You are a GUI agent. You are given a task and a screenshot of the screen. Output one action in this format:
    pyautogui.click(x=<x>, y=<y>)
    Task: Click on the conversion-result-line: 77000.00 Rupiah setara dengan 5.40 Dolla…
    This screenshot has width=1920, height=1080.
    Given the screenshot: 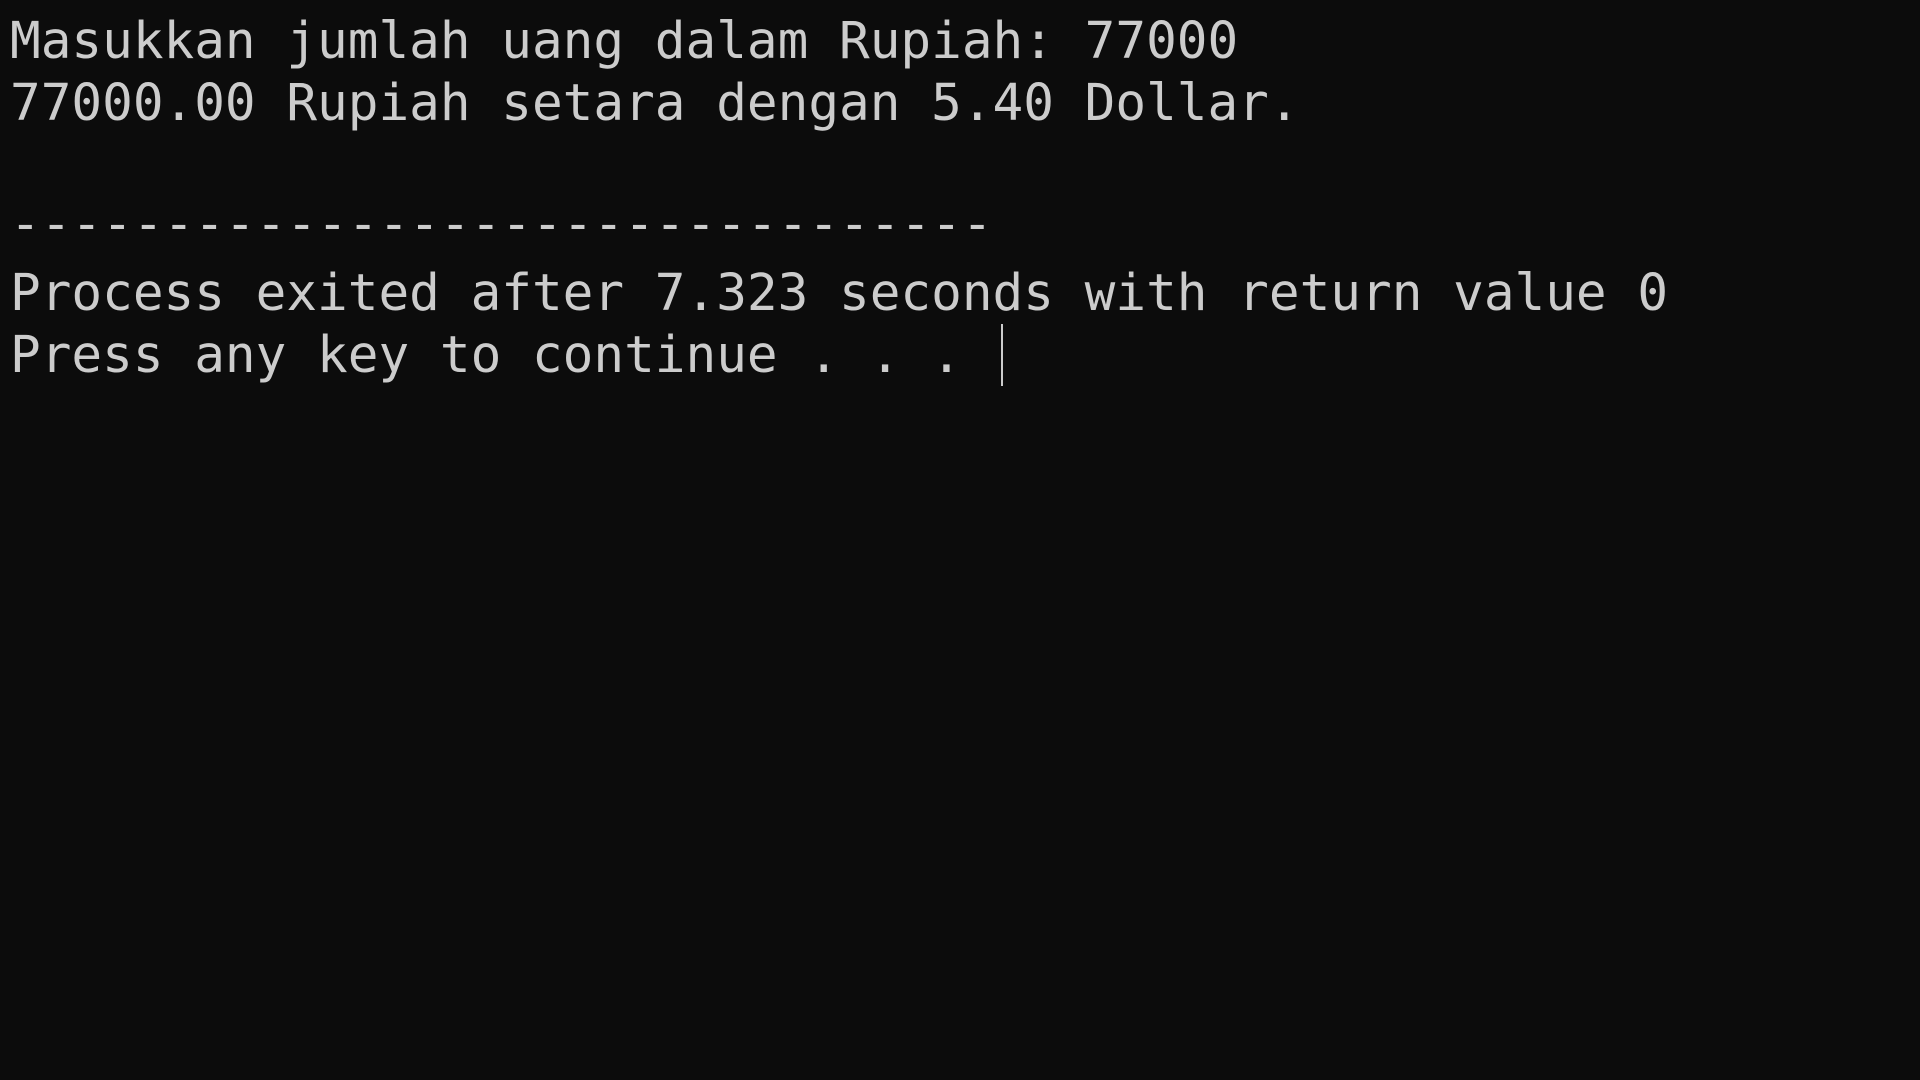 What is the action you would take?
    pyautogui.click(x=655, y=103)
    